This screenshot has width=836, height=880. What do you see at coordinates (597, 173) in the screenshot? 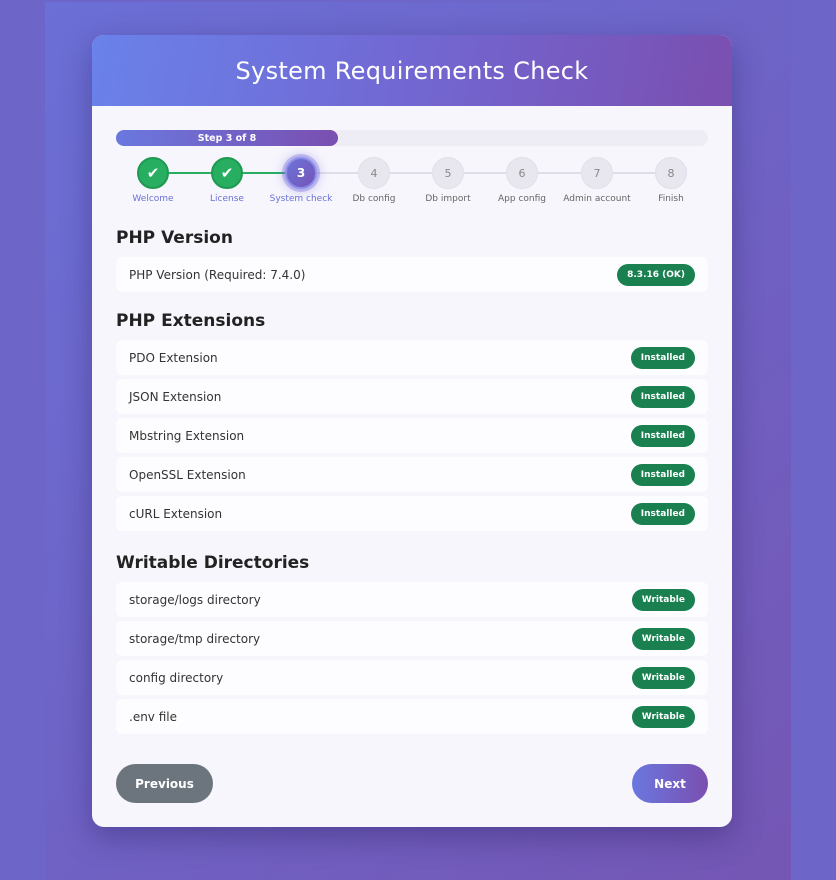
I see `step-number: 7` at bounding box center [597, 173].